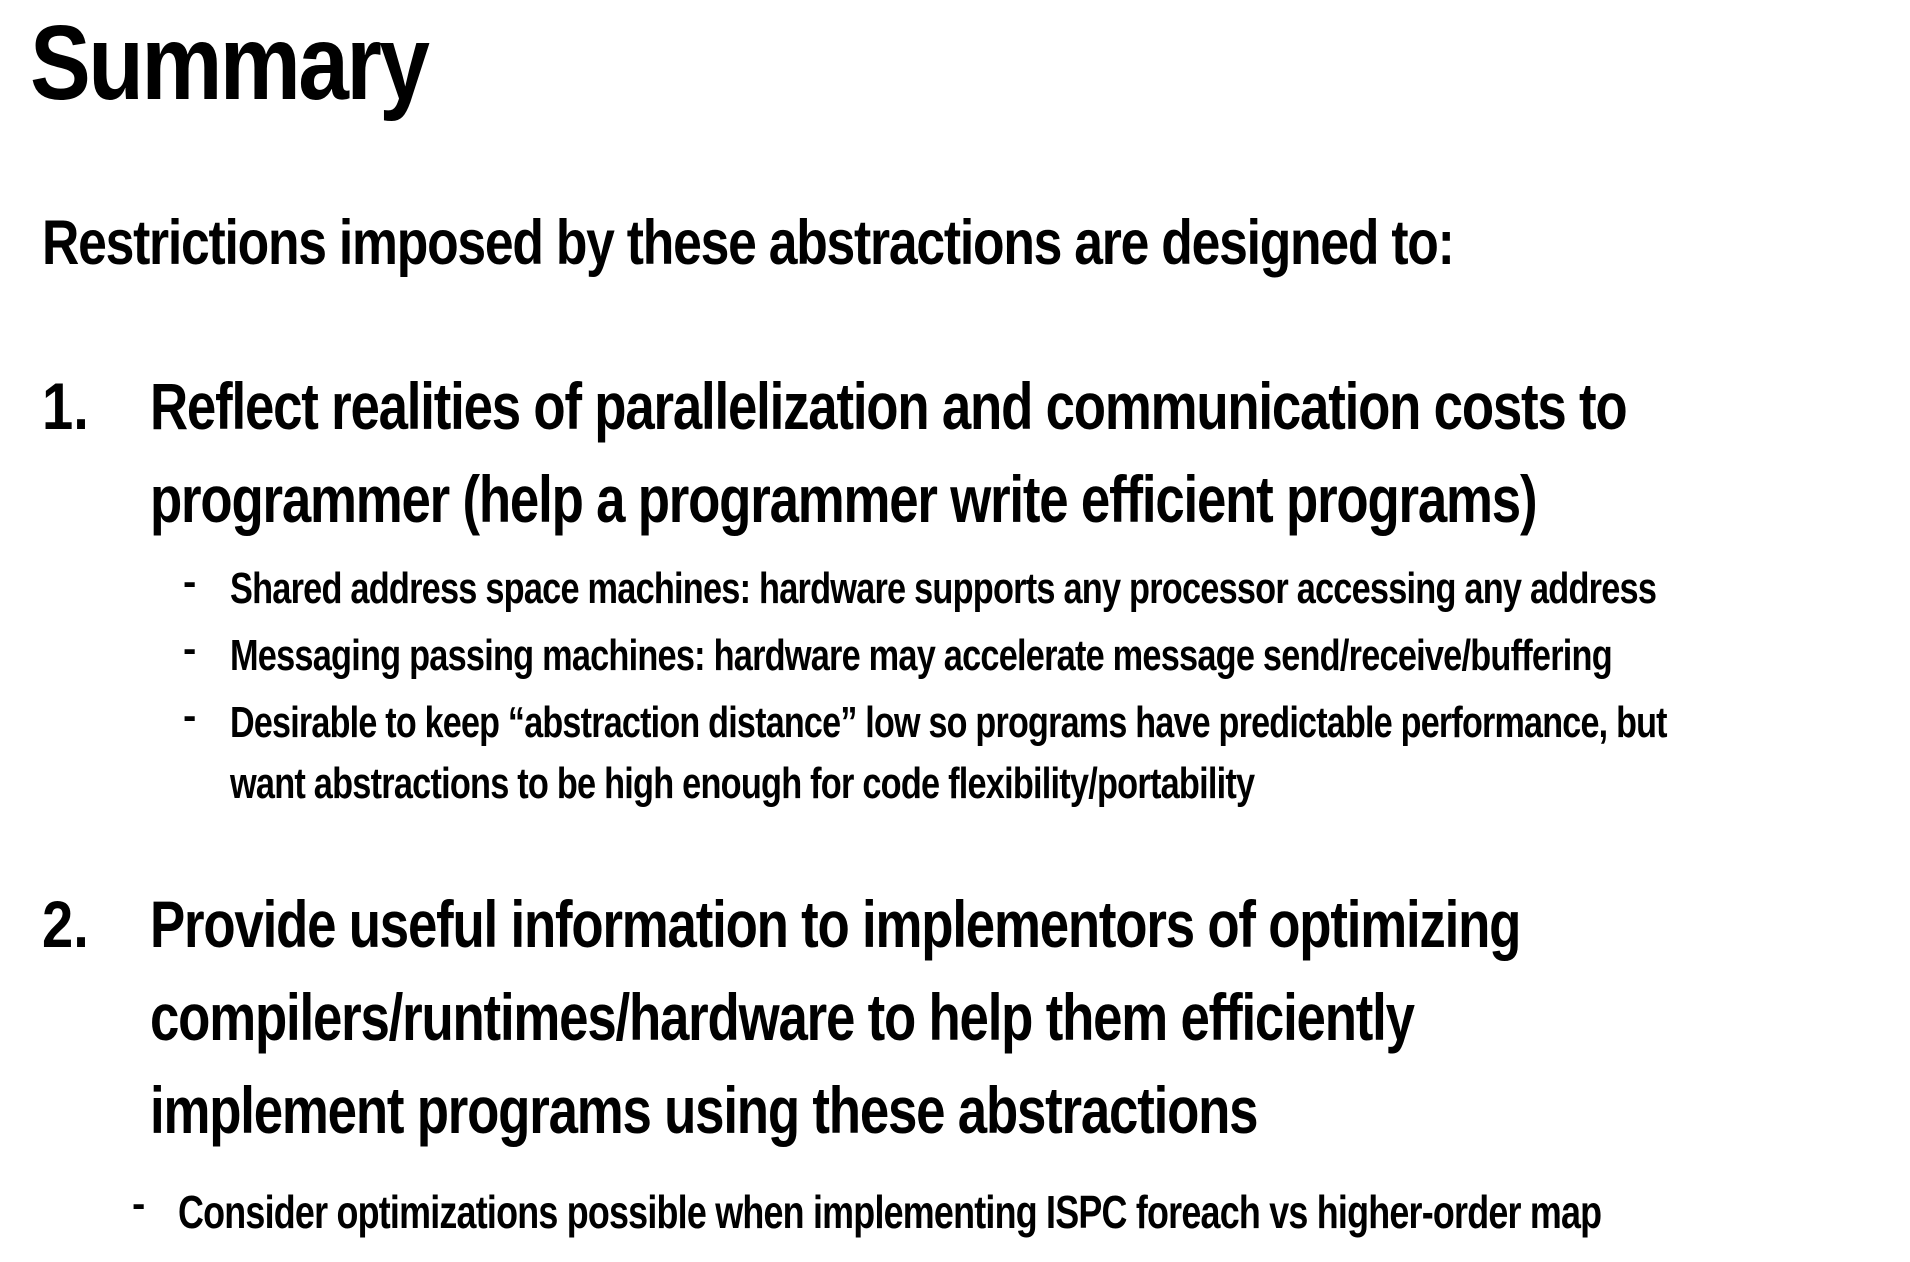 This screenshot has height=1262, width=1910. What do you see at coordinates (65, 924) in the screenshot?
I see `item-2-number: 2.` at bounding box center [65, 924].